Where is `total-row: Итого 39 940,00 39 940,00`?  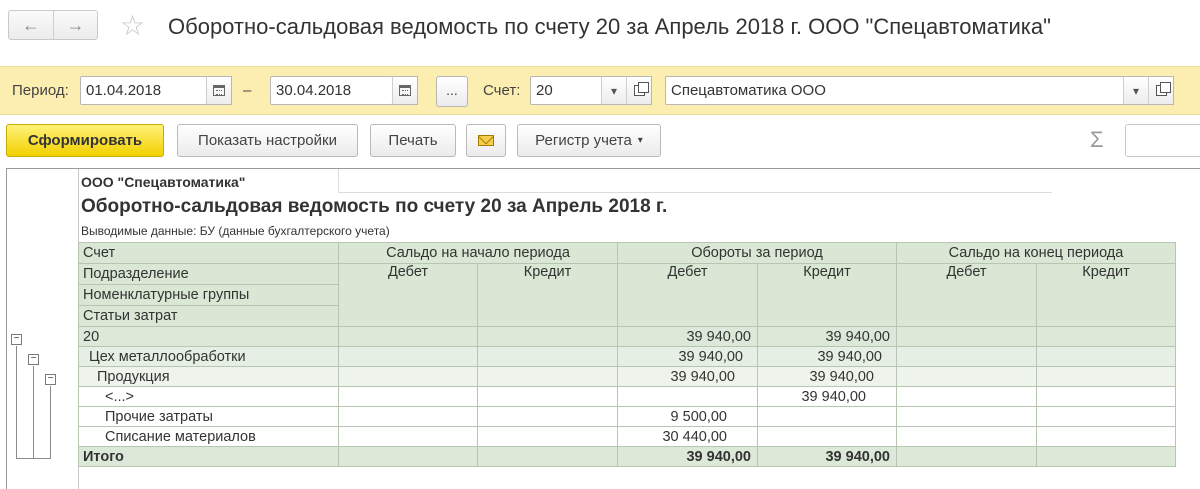
total-row: Итого 39 940,00 39 940,00 is located at coordinates (627, 456).